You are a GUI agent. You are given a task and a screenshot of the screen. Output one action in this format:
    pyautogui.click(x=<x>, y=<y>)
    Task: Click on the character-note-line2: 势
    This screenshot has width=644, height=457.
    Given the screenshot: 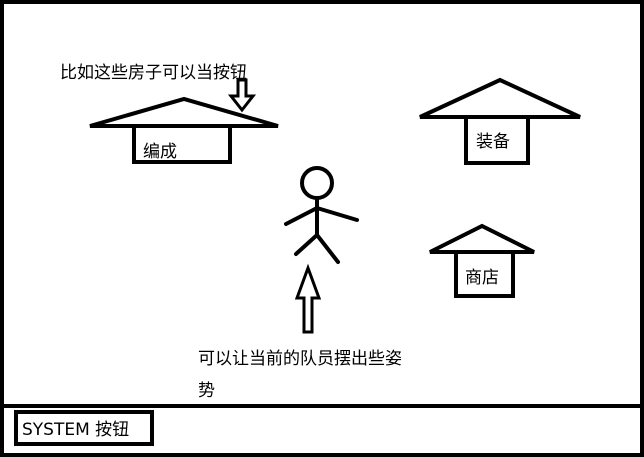 What is the action you would take?
    pyautogui.click(x=206, y=391)
    